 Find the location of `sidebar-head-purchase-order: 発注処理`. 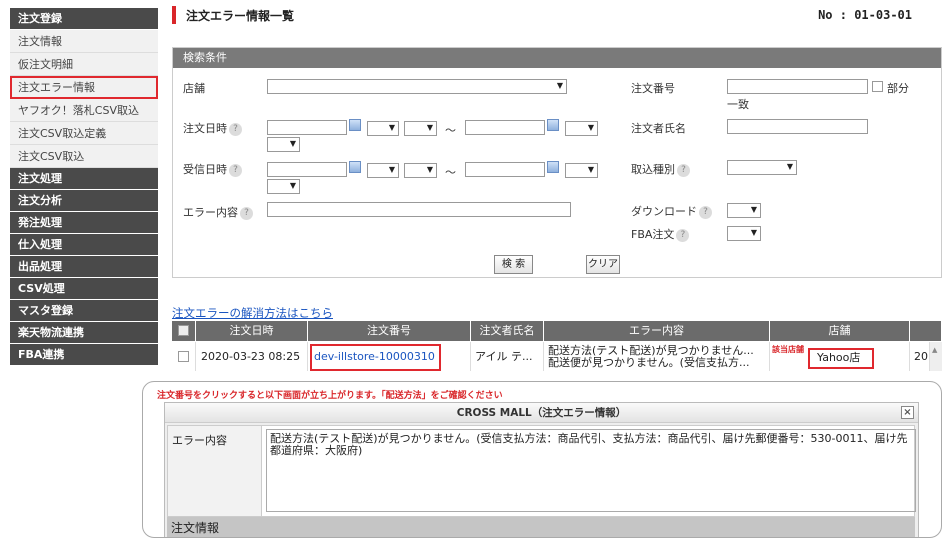

sidebar-head-purchase-order: 発注処理 is located at coordinates (84, 223).